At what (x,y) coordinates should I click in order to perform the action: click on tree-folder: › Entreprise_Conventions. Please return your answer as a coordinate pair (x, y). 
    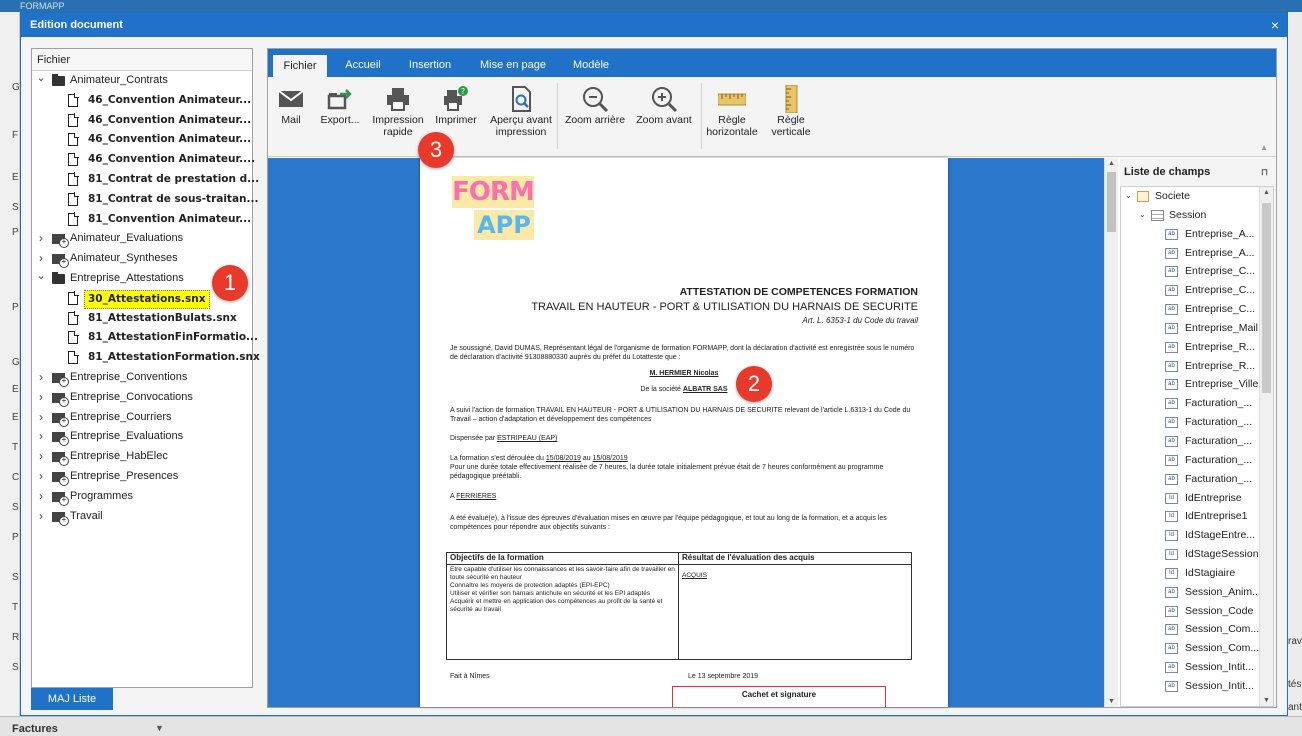
    Looking at the image, I should click on (142, 378).